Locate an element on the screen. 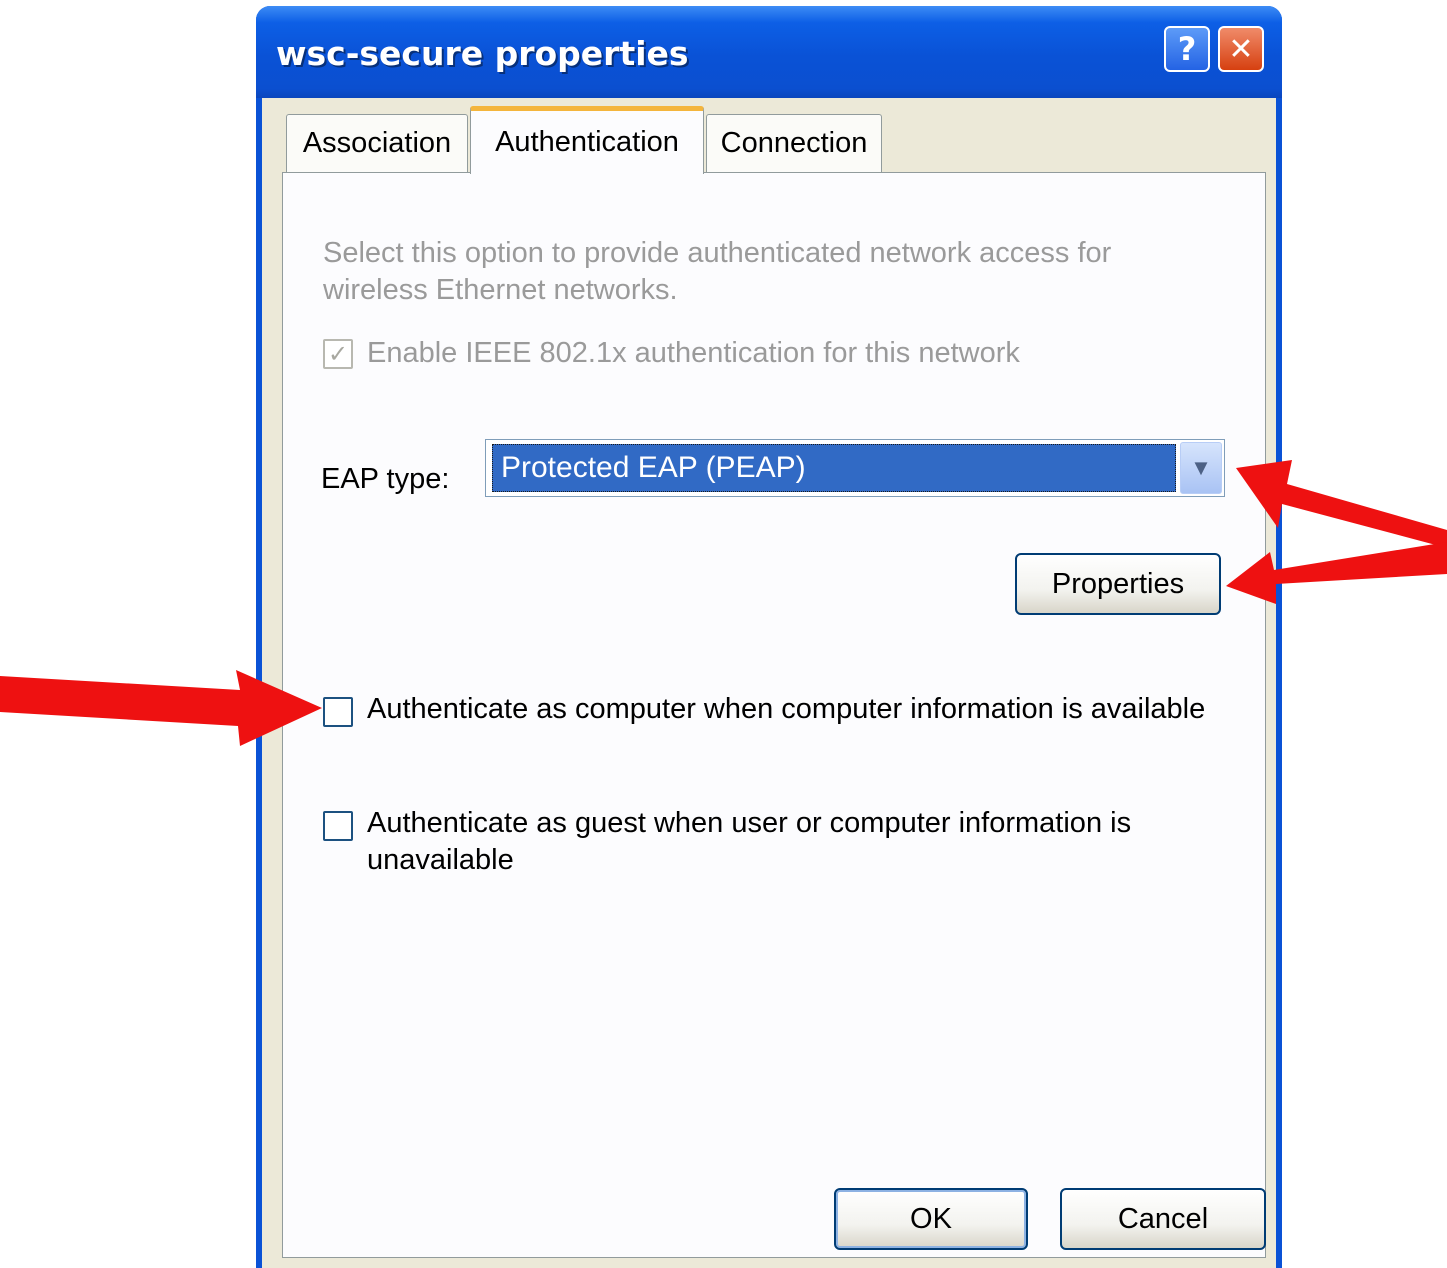 The image size is (1447, 1268). arrow-to-eap-type-icon is located at coordinates (1341, 504).